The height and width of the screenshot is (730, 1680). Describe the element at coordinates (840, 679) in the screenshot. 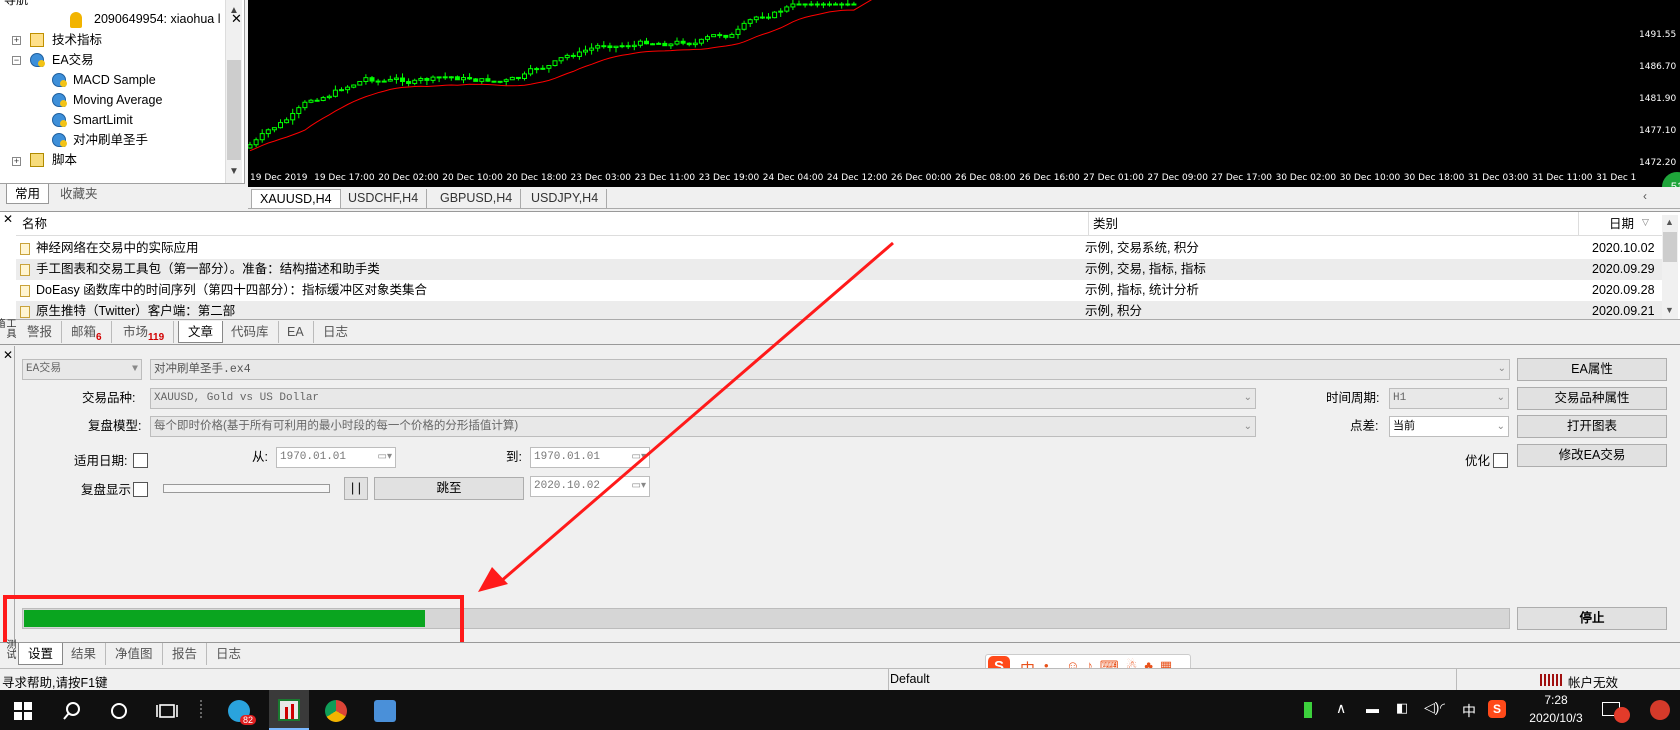

I see `status-bar: 寻求帮助,请按F1键 Default 帐户无效` at that location.